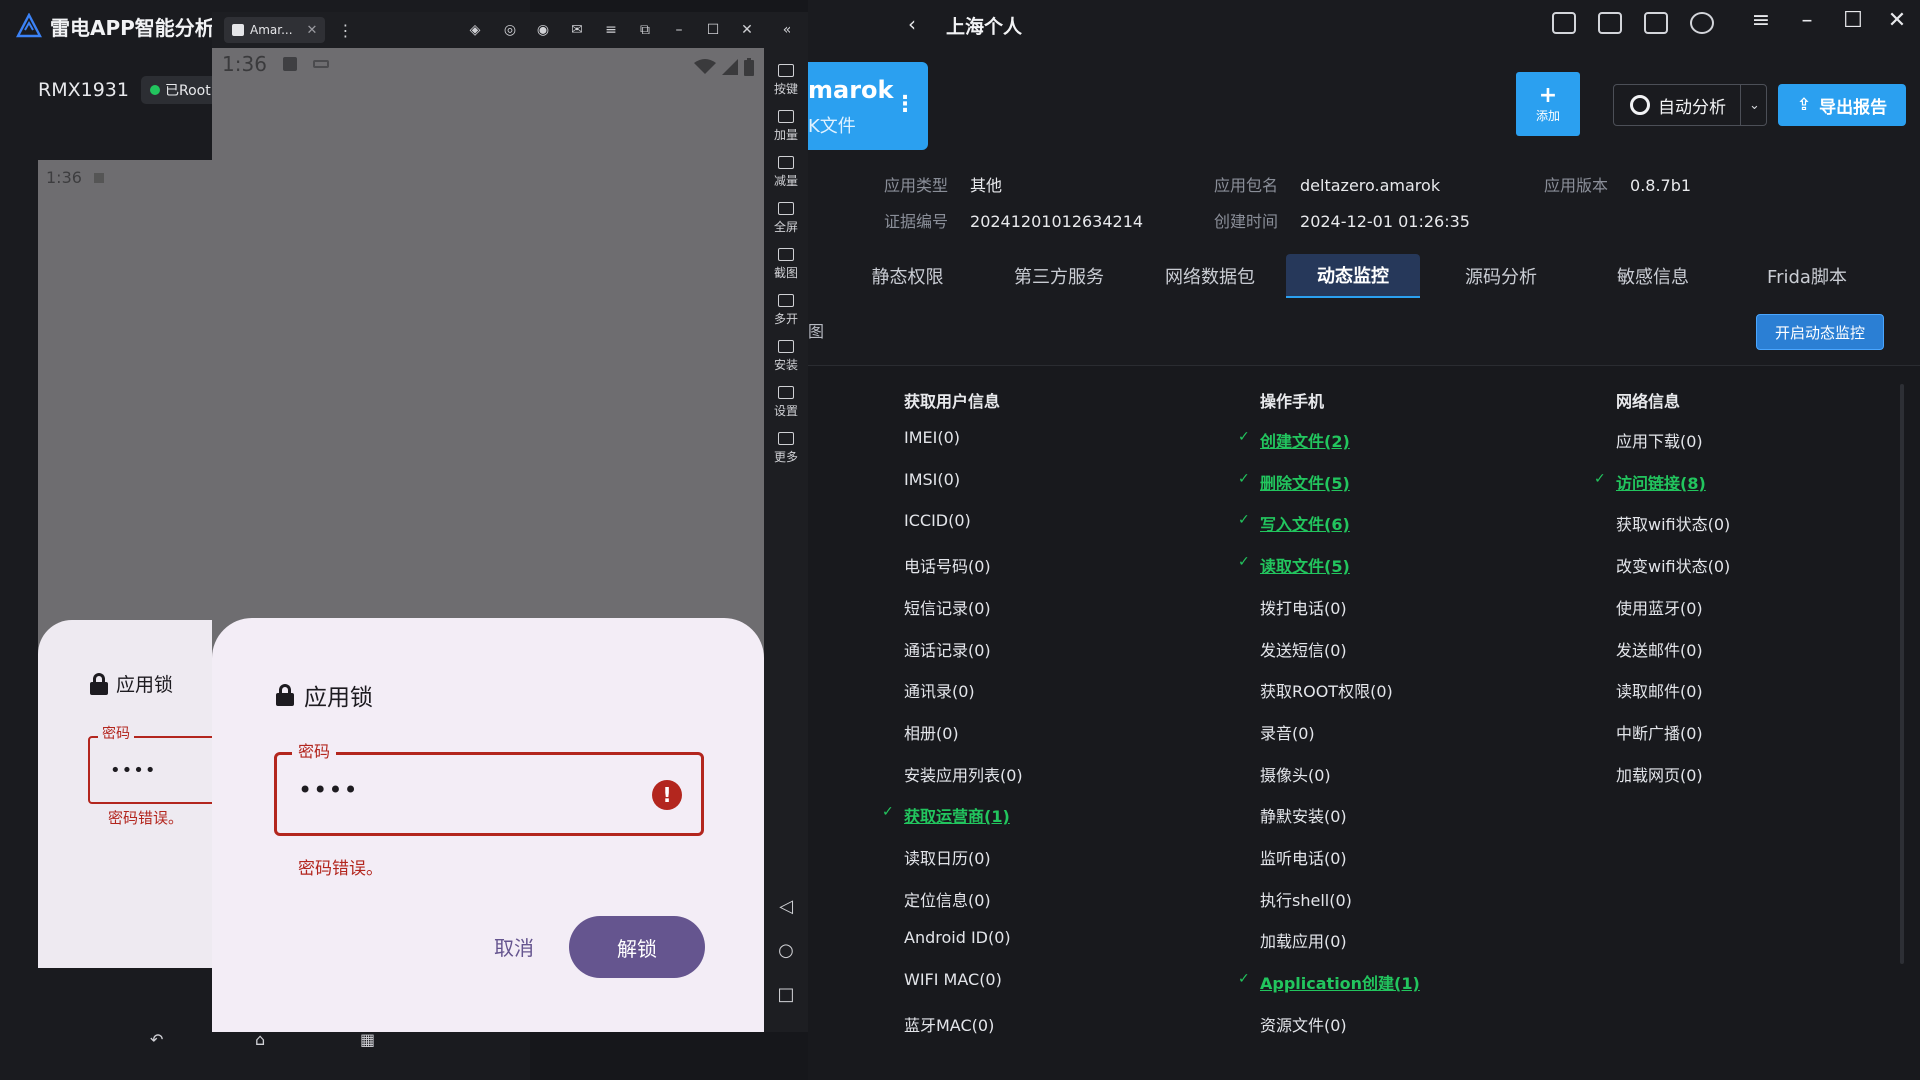 The height and width of the screenshot is (1080, 1920). What do you see at coordinates (957, 938) in the screenshot?
I see `monitor-item: Android ID(0)` at bounding box center [957, 938].